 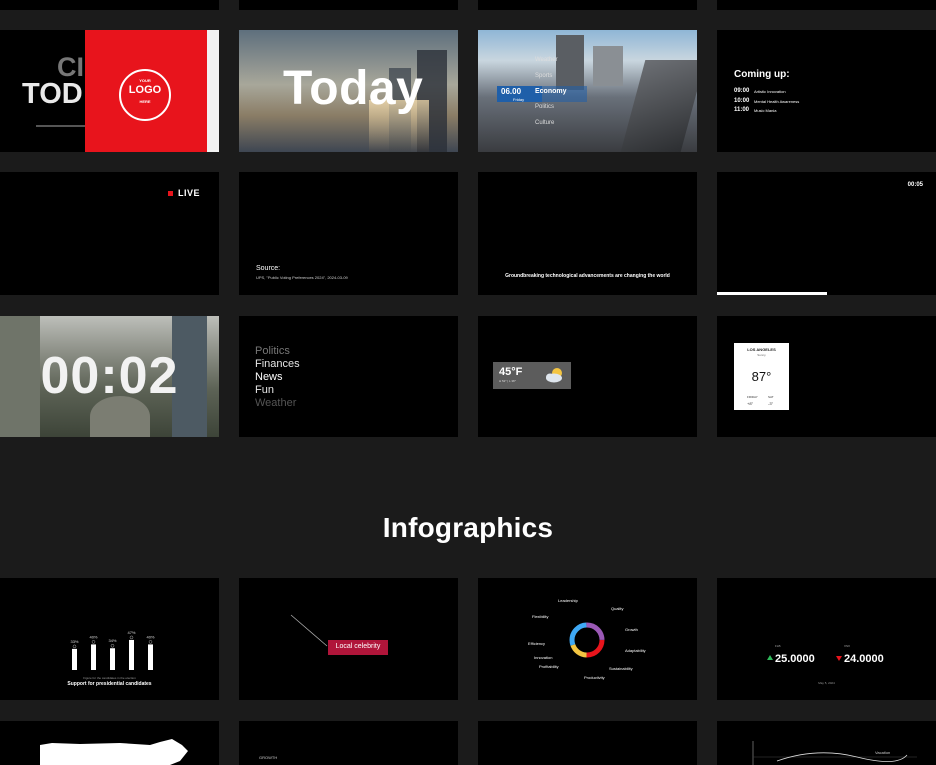 I want to click on donut-label: Quality, so click(x=617, y=608).